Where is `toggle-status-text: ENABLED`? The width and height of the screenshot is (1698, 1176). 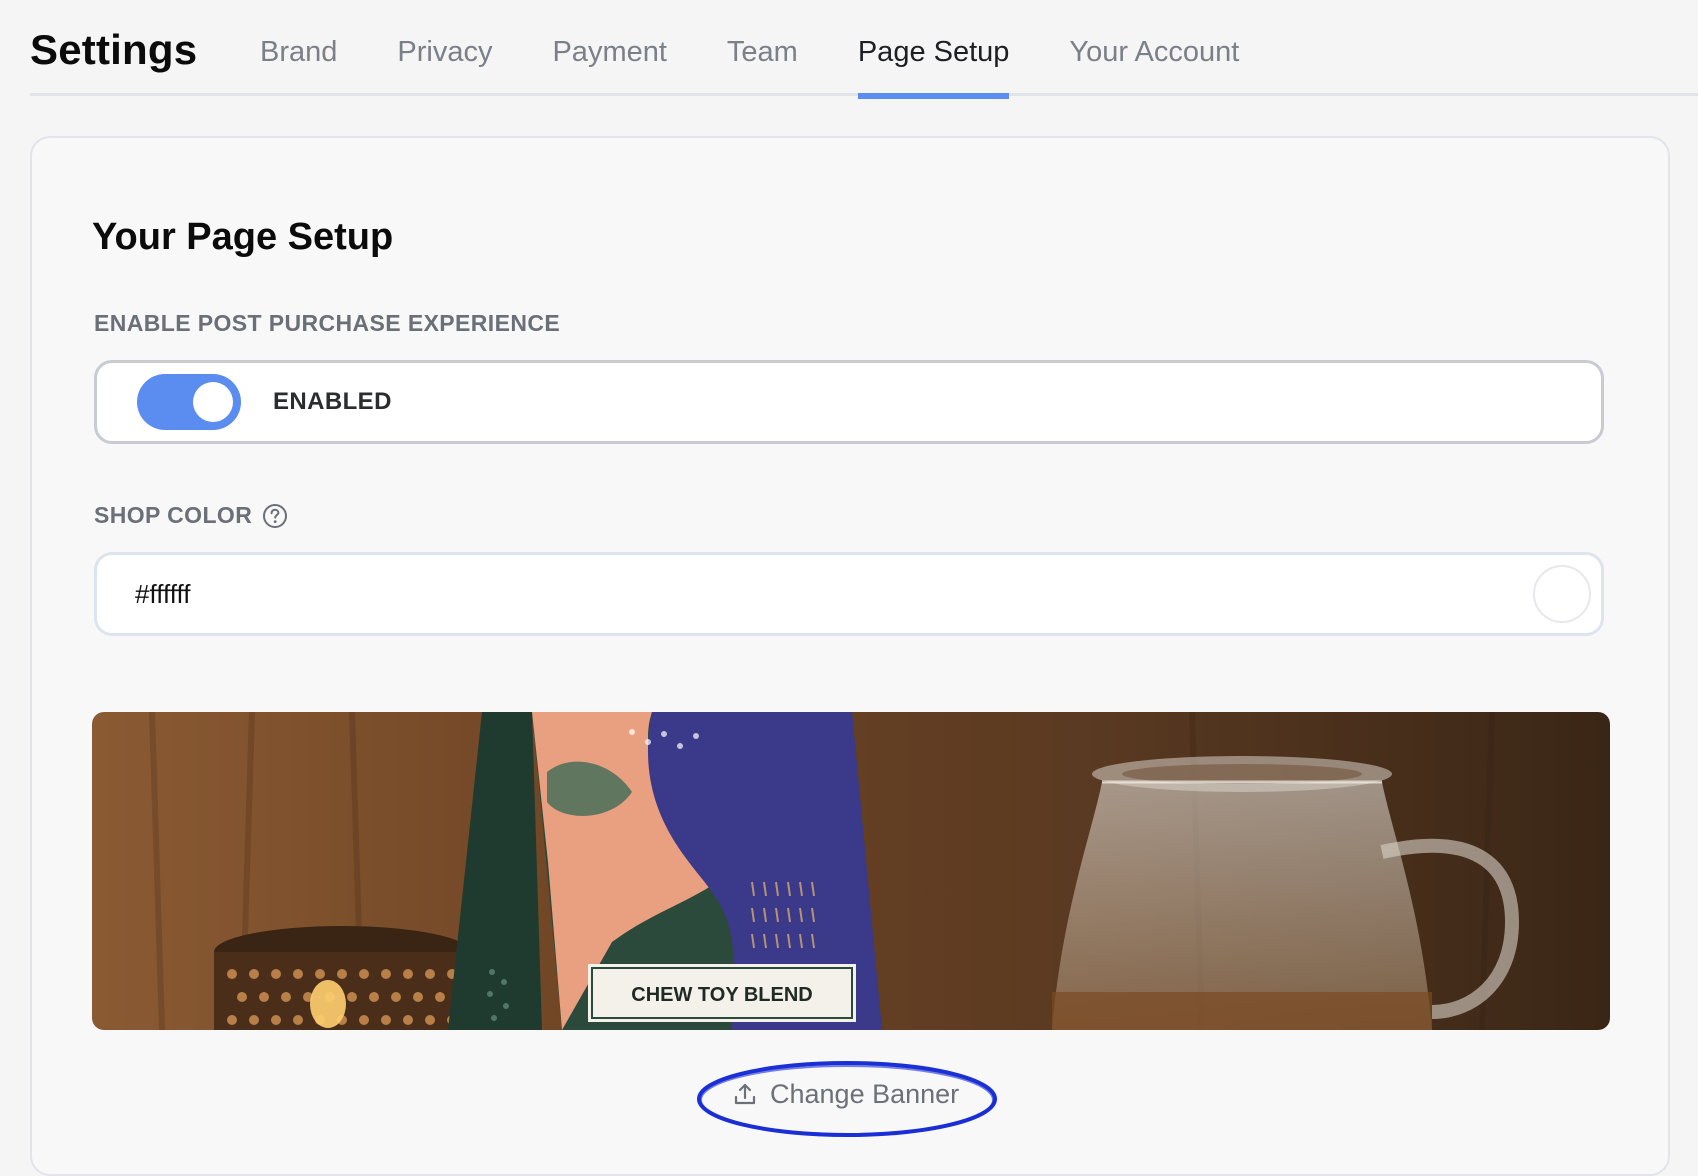 toggle-status-text: ENABLED is located at coordinates (332, 401).